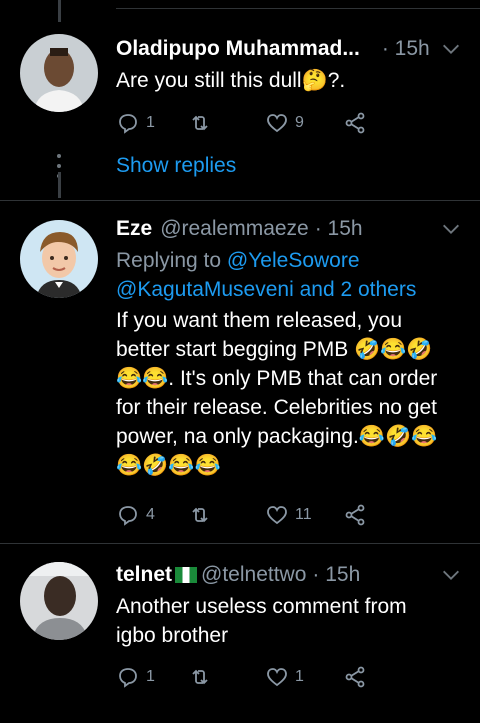 The height and width of the screenshot is (723, 480). Describe the element at coordinates (59, 185) in the screenshot. I see `thread-connector` at that location.